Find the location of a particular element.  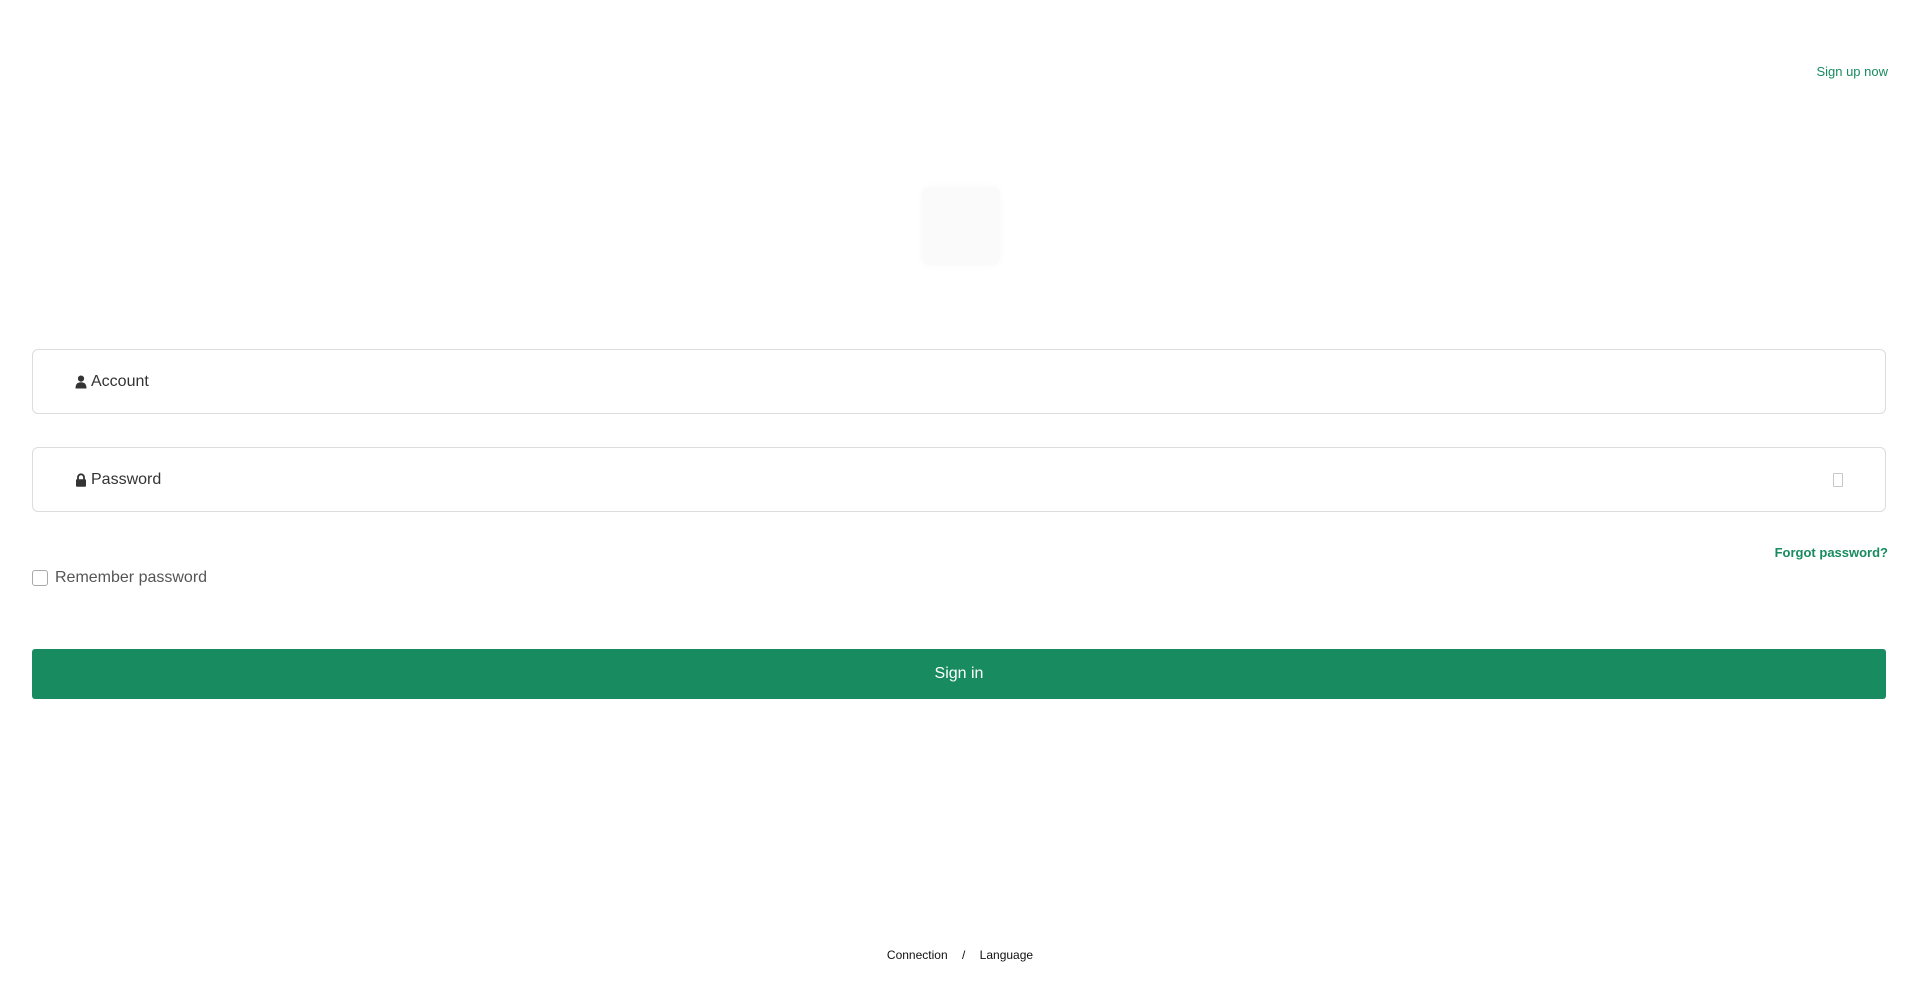

app-logo is located at coordinates (961, 226).